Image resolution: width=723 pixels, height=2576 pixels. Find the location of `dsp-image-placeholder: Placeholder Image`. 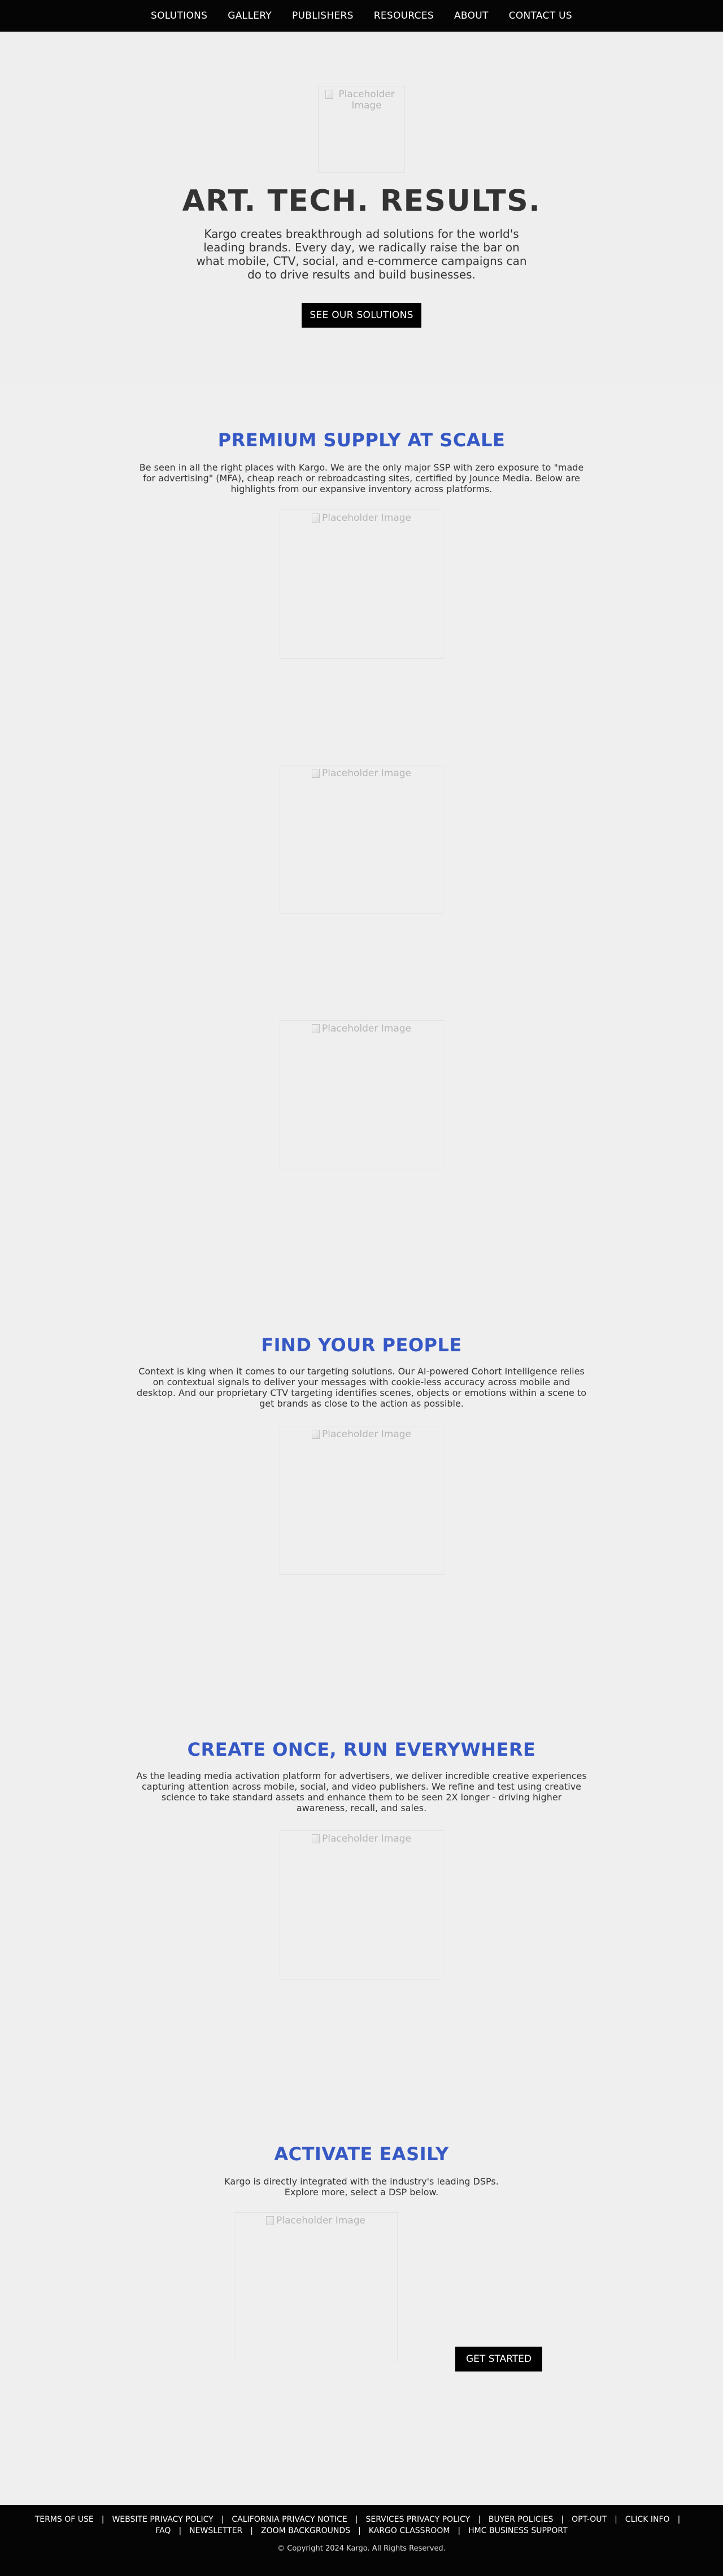

dsp-image-placeholder: Placeholder Image is located at coordinates (316, 2286).